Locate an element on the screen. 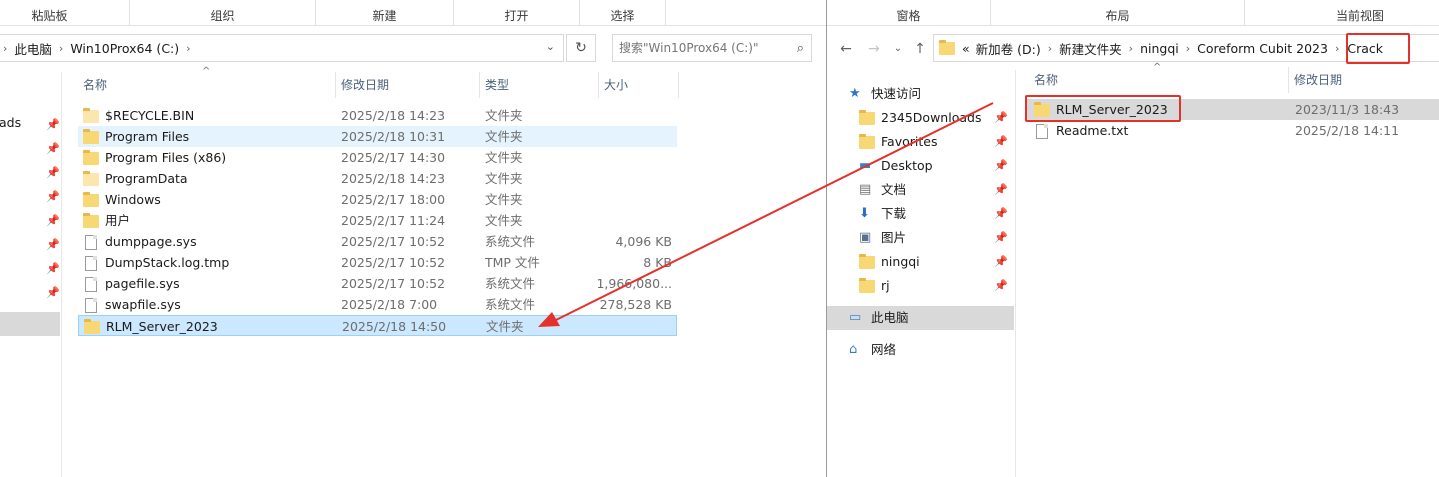 This screenshot has width=1439, height=477. nav-item: ⬇ 下载 📌 is located at coordinates (920, 214).